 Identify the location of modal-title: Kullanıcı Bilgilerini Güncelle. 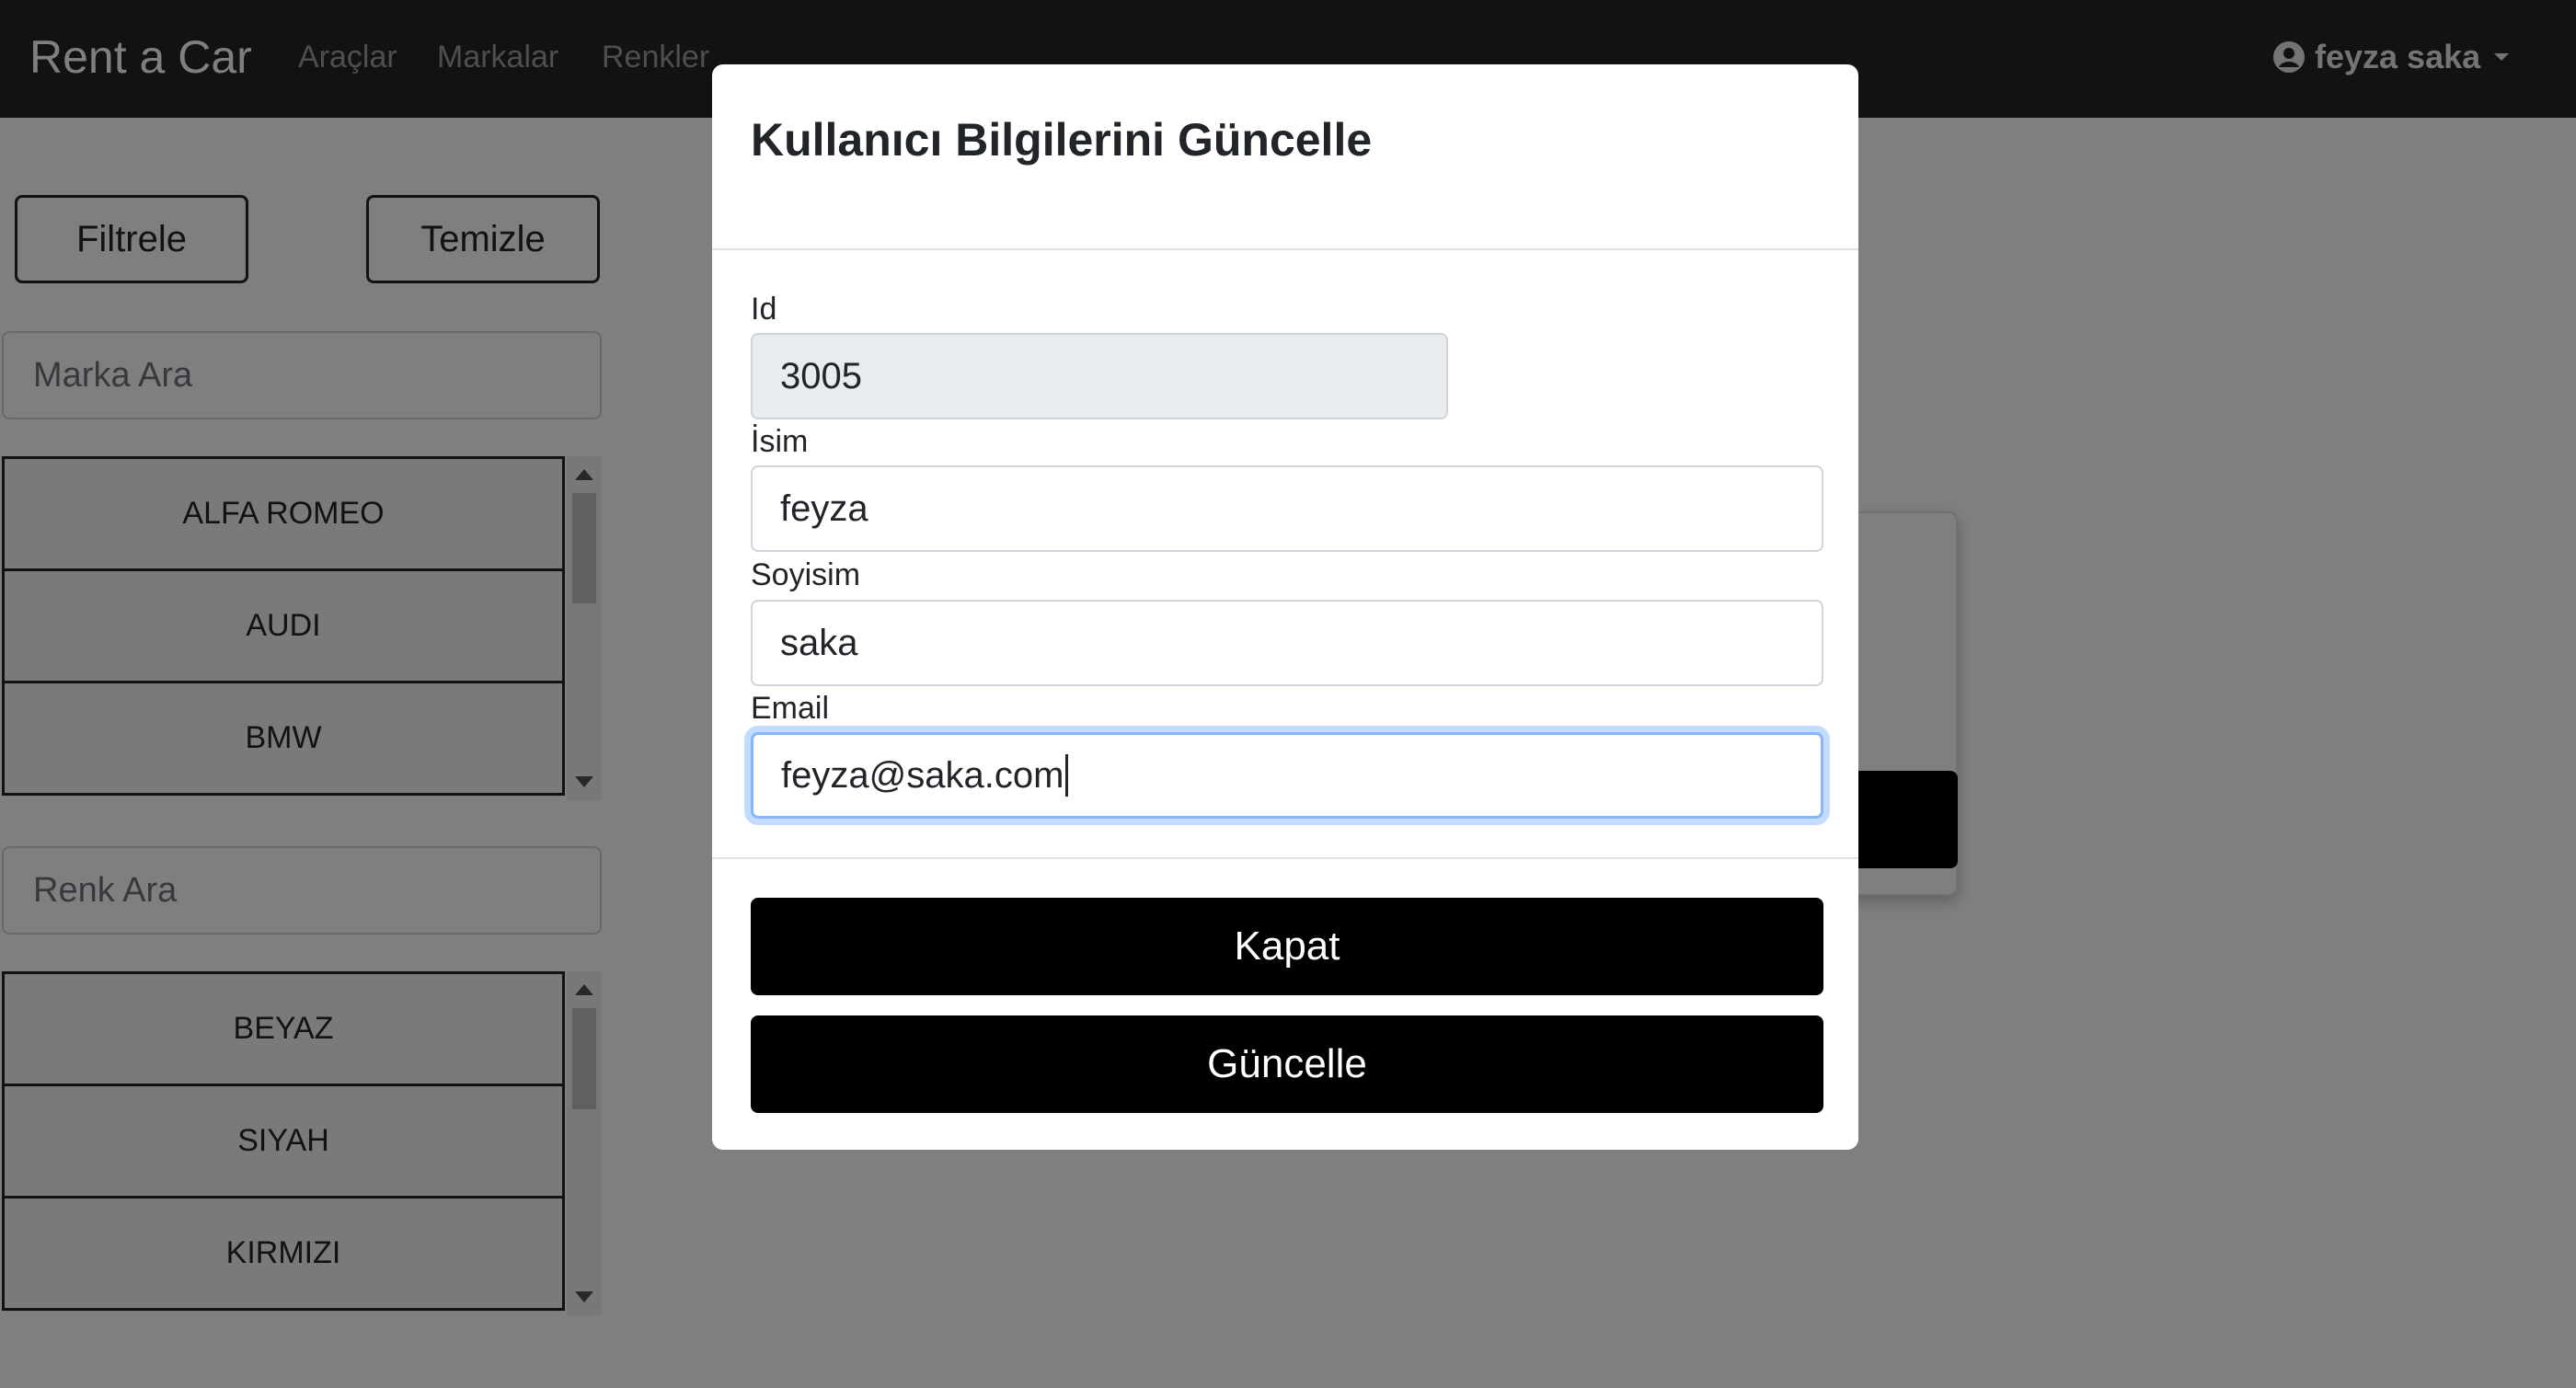
(1062, 140).